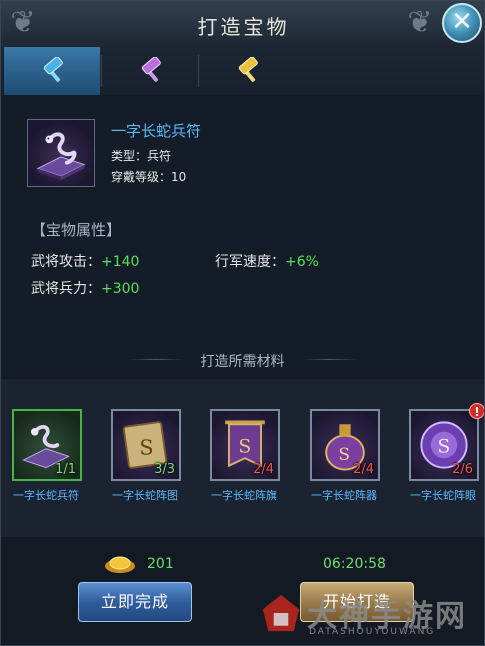 This screenshot has height=646, width=485. What do you see at coordinates (141, 156) in the screenshot?
I see `item-type: 类型：兵符` at bounding box center [141, 156].